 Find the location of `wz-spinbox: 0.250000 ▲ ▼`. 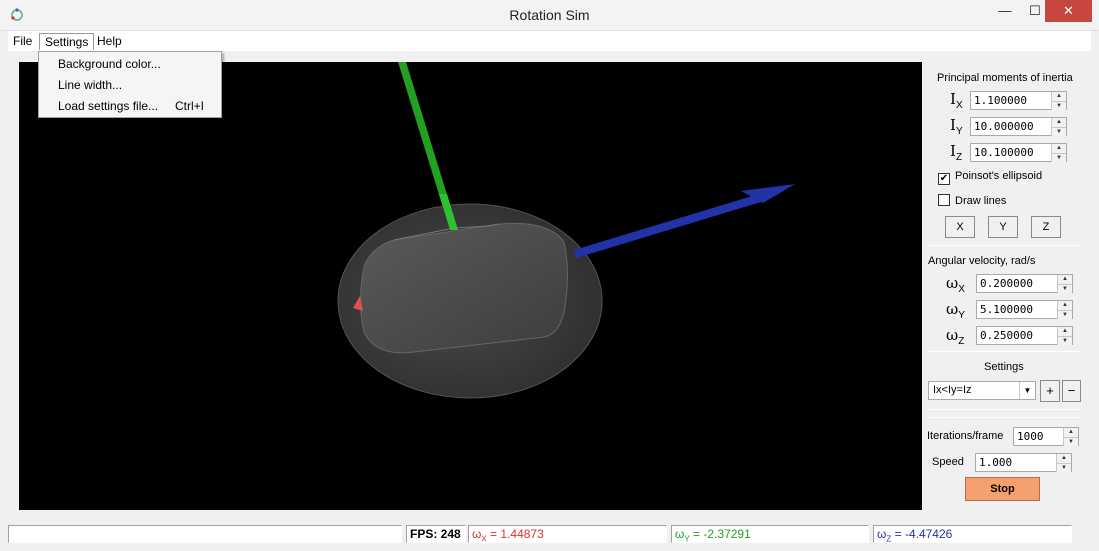

wz-spinbox: 0.250000 ▲ ▼ is located at coordinates (1024, 335).